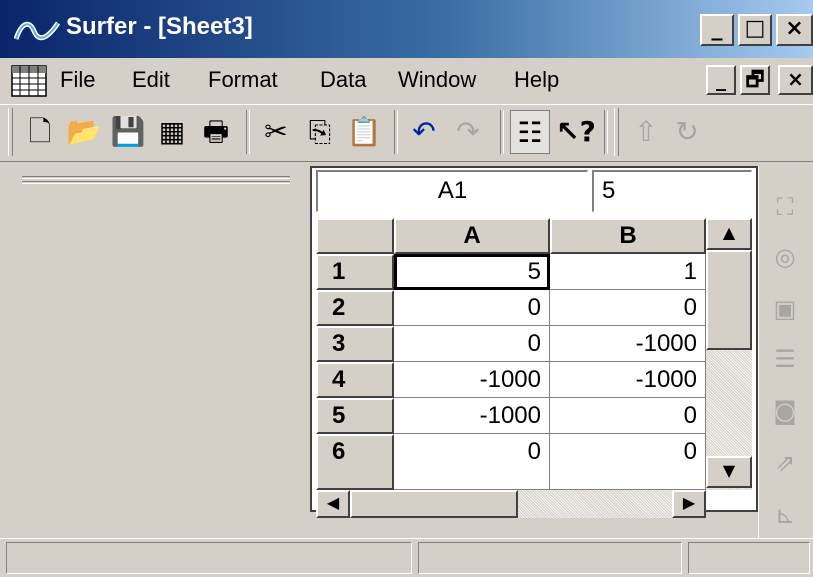 The width and height of the screenshot is (813, 577). Describe the element at coordinates (785, 411) in the screenshot. I see `camera-icon: ◙` at that location.